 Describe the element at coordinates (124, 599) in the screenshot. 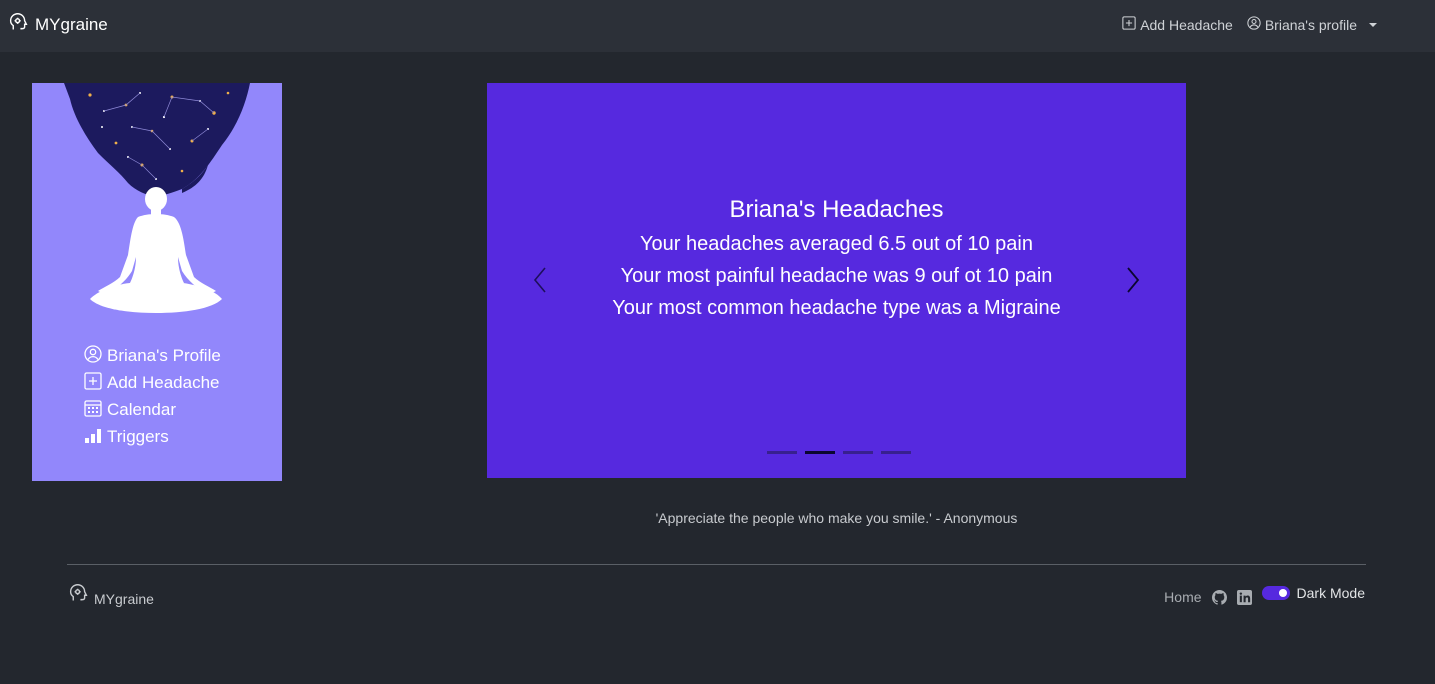

I see `footer-brand-name: MYgraine` at that location.